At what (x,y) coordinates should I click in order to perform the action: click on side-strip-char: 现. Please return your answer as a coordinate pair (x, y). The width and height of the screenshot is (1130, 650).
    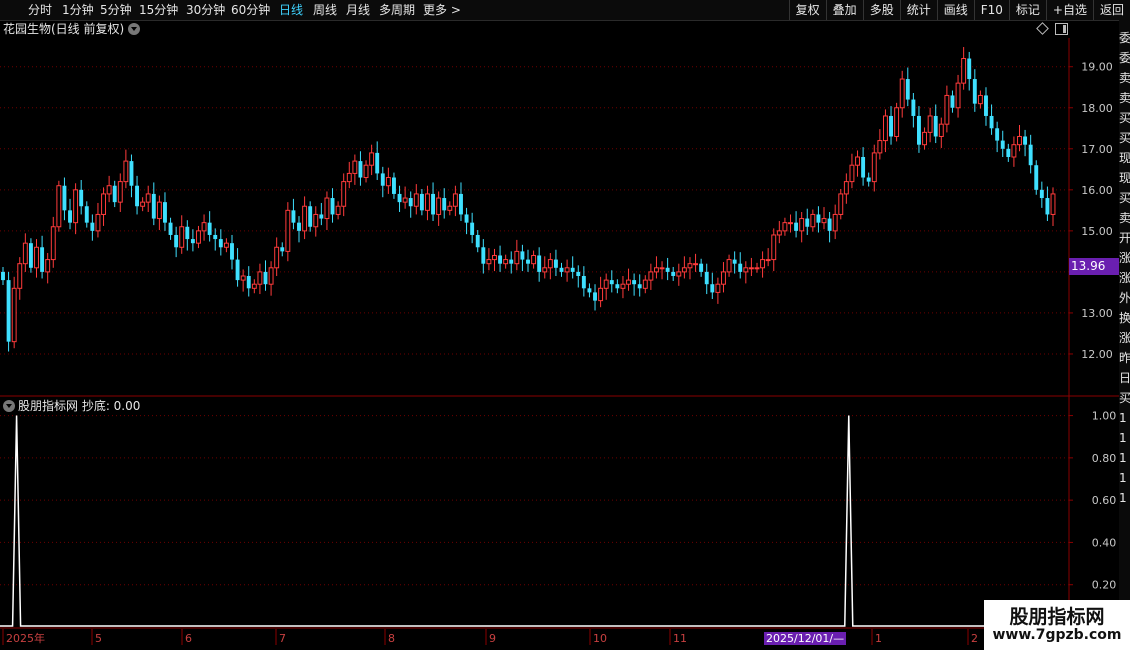
    Looking at the image, I should click on (1124, 158).